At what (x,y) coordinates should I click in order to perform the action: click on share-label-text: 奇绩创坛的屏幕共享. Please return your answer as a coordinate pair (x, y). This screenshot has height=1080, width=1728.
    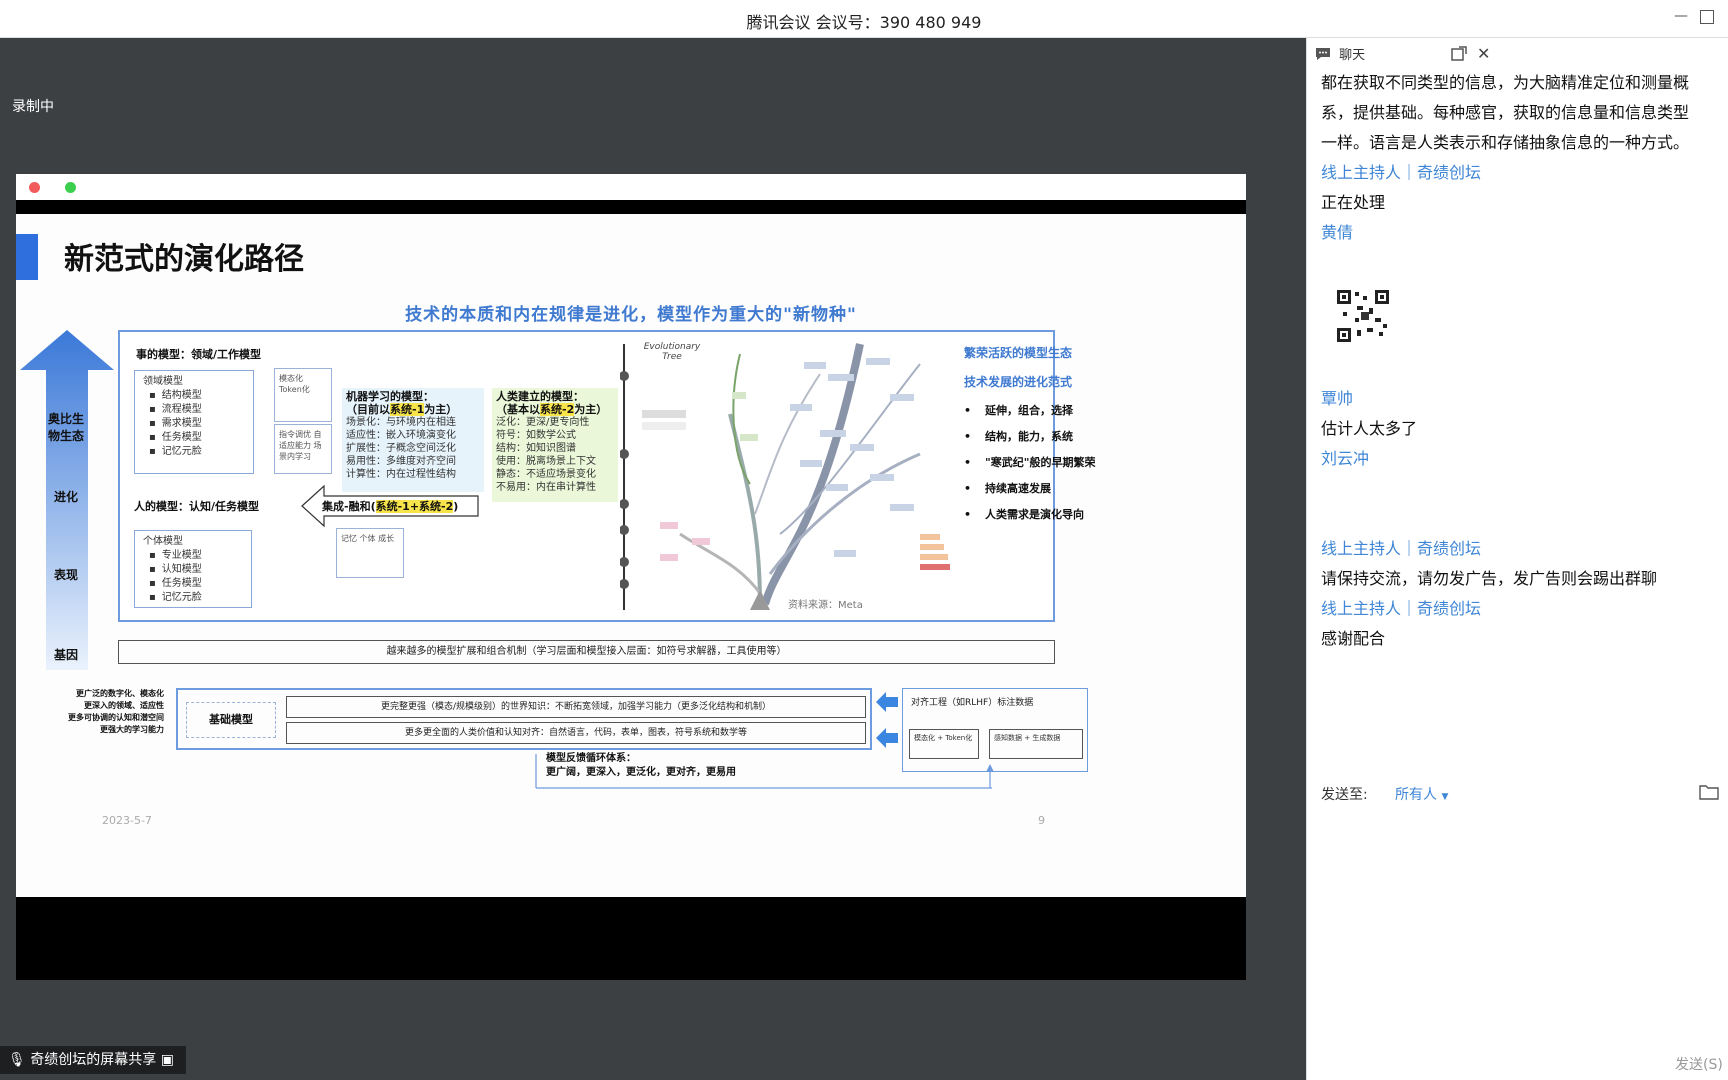
    Looking at the image, I should click on (93, 1060).